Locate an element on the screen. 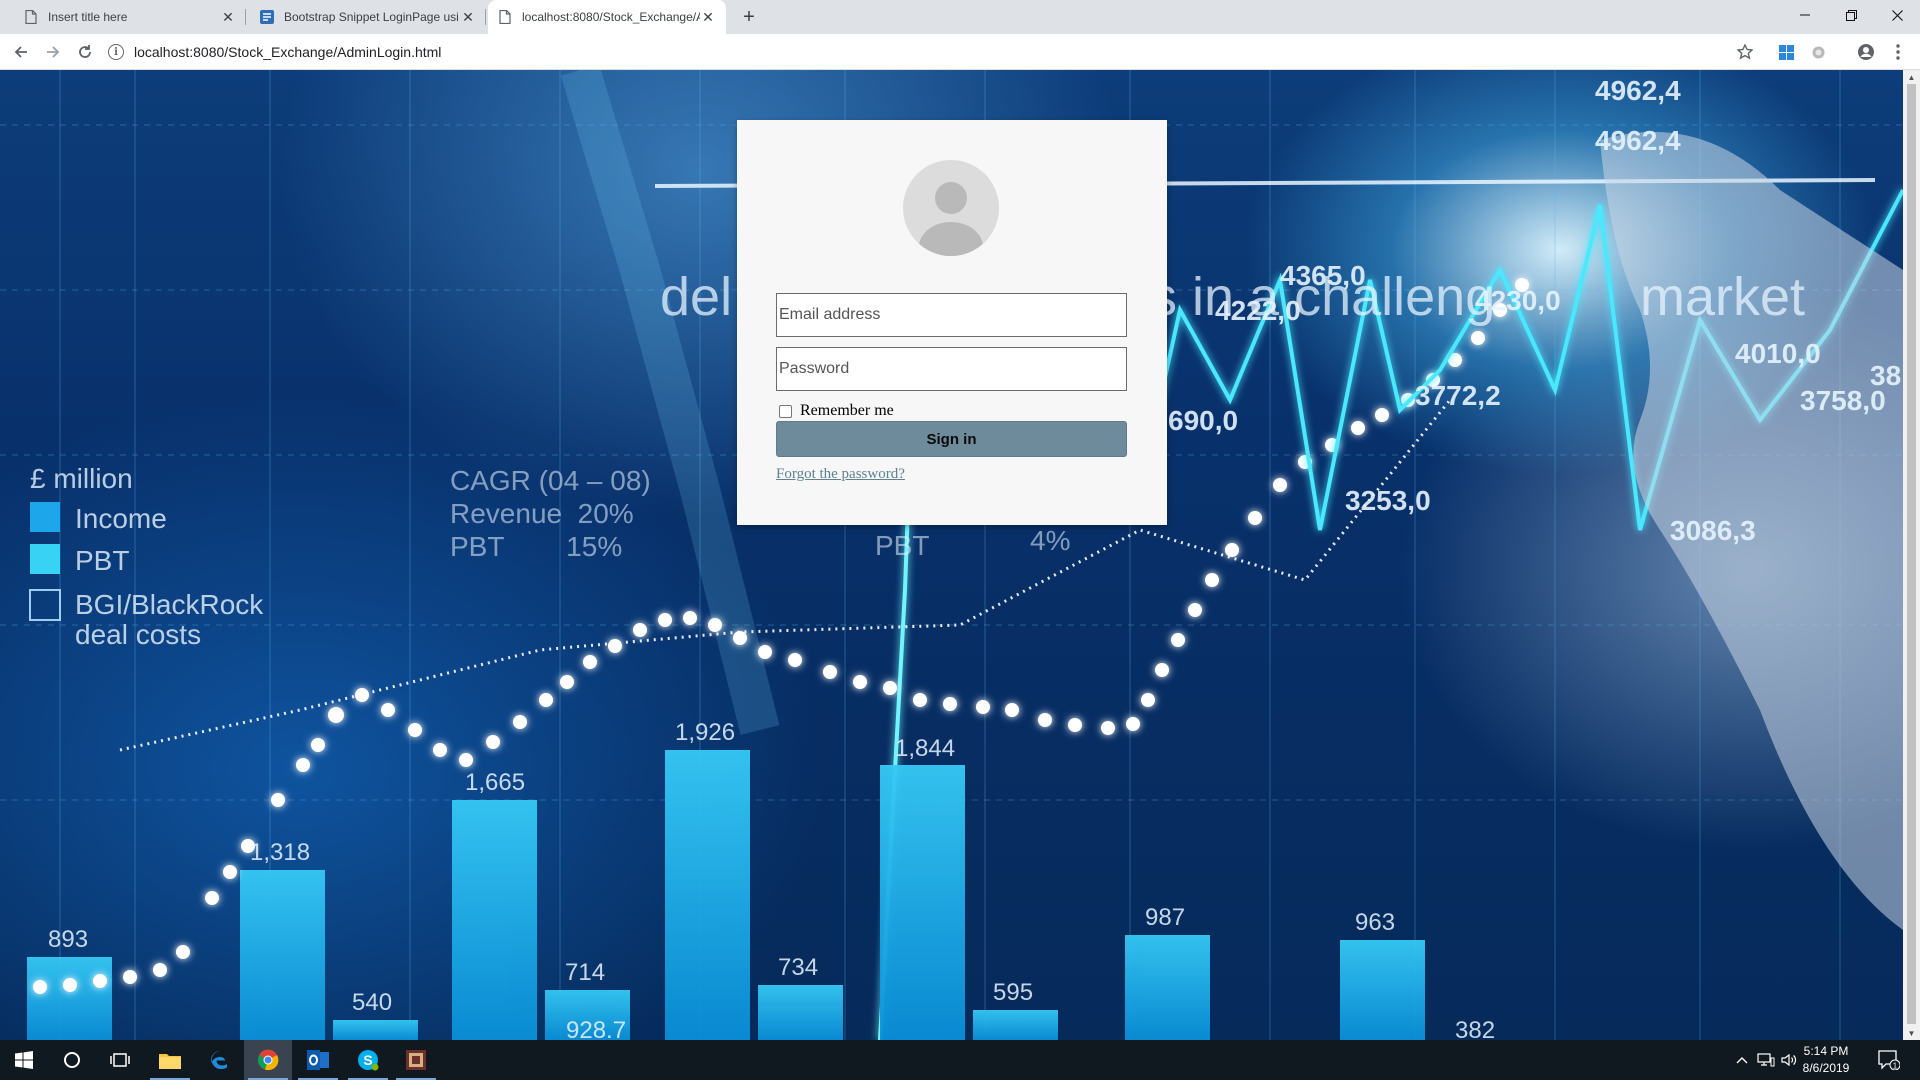 The height and width of the screenshot is (1080, 1920). legend-title: £ million is located at coordinates (81, 478).